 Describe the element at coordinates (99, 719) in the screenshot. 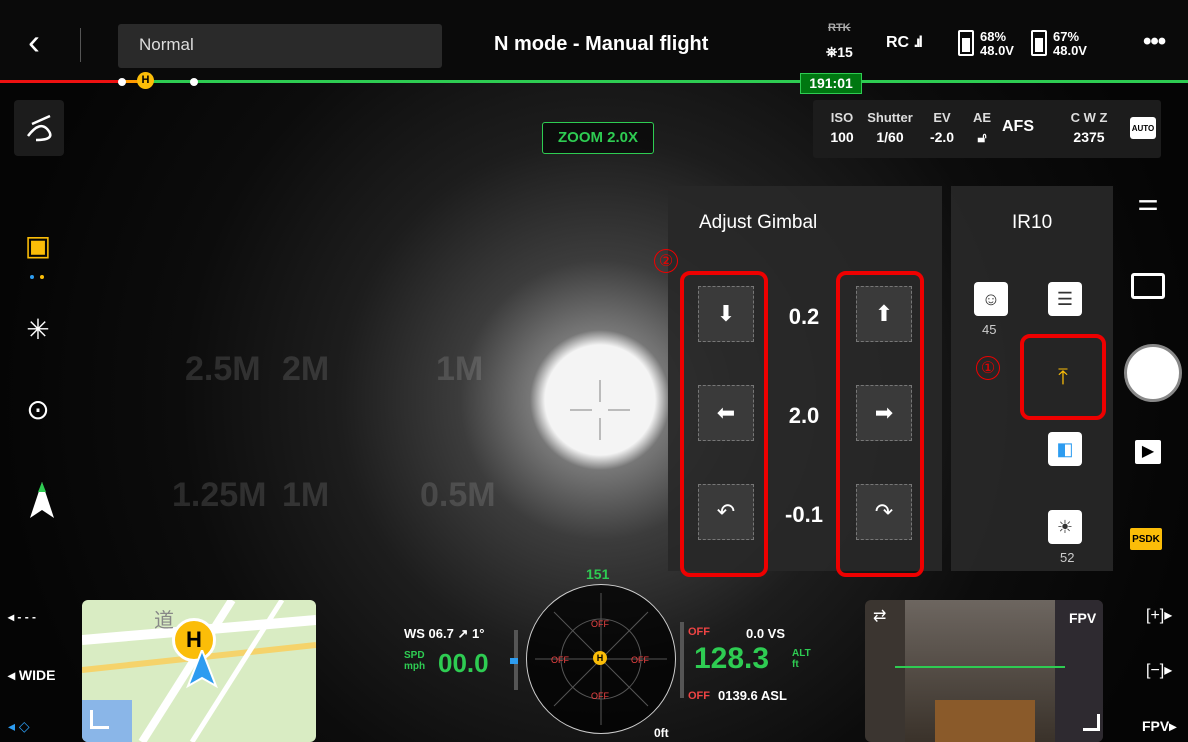

I see `expand-map-icon` at that location.